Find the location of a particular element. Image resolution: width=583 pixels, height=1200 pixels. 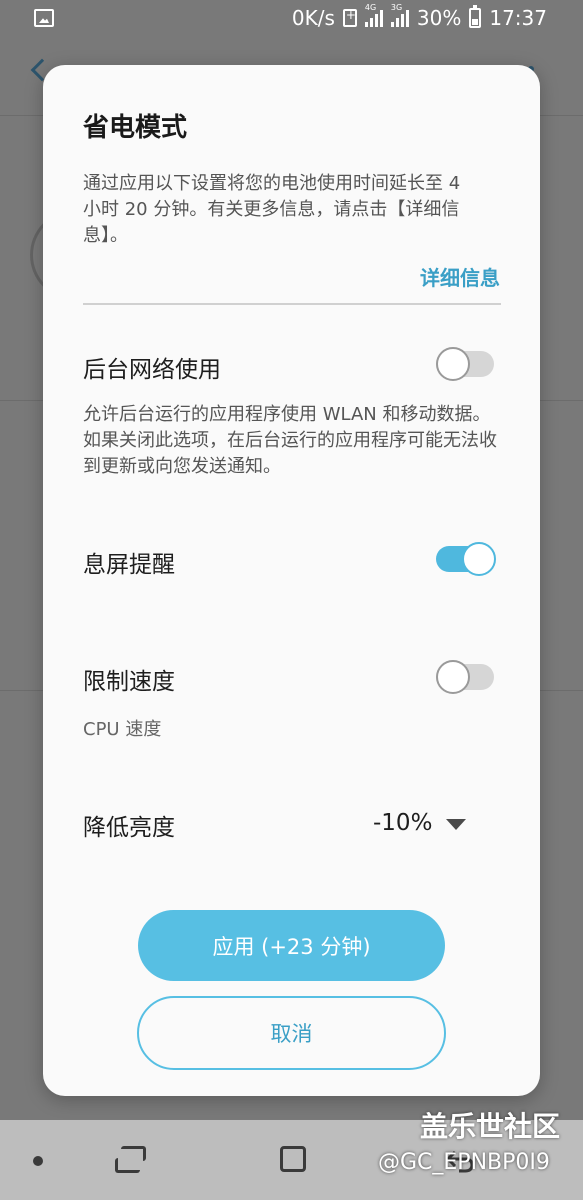

limit-speed-toggle is located at coordinates (466, 677).